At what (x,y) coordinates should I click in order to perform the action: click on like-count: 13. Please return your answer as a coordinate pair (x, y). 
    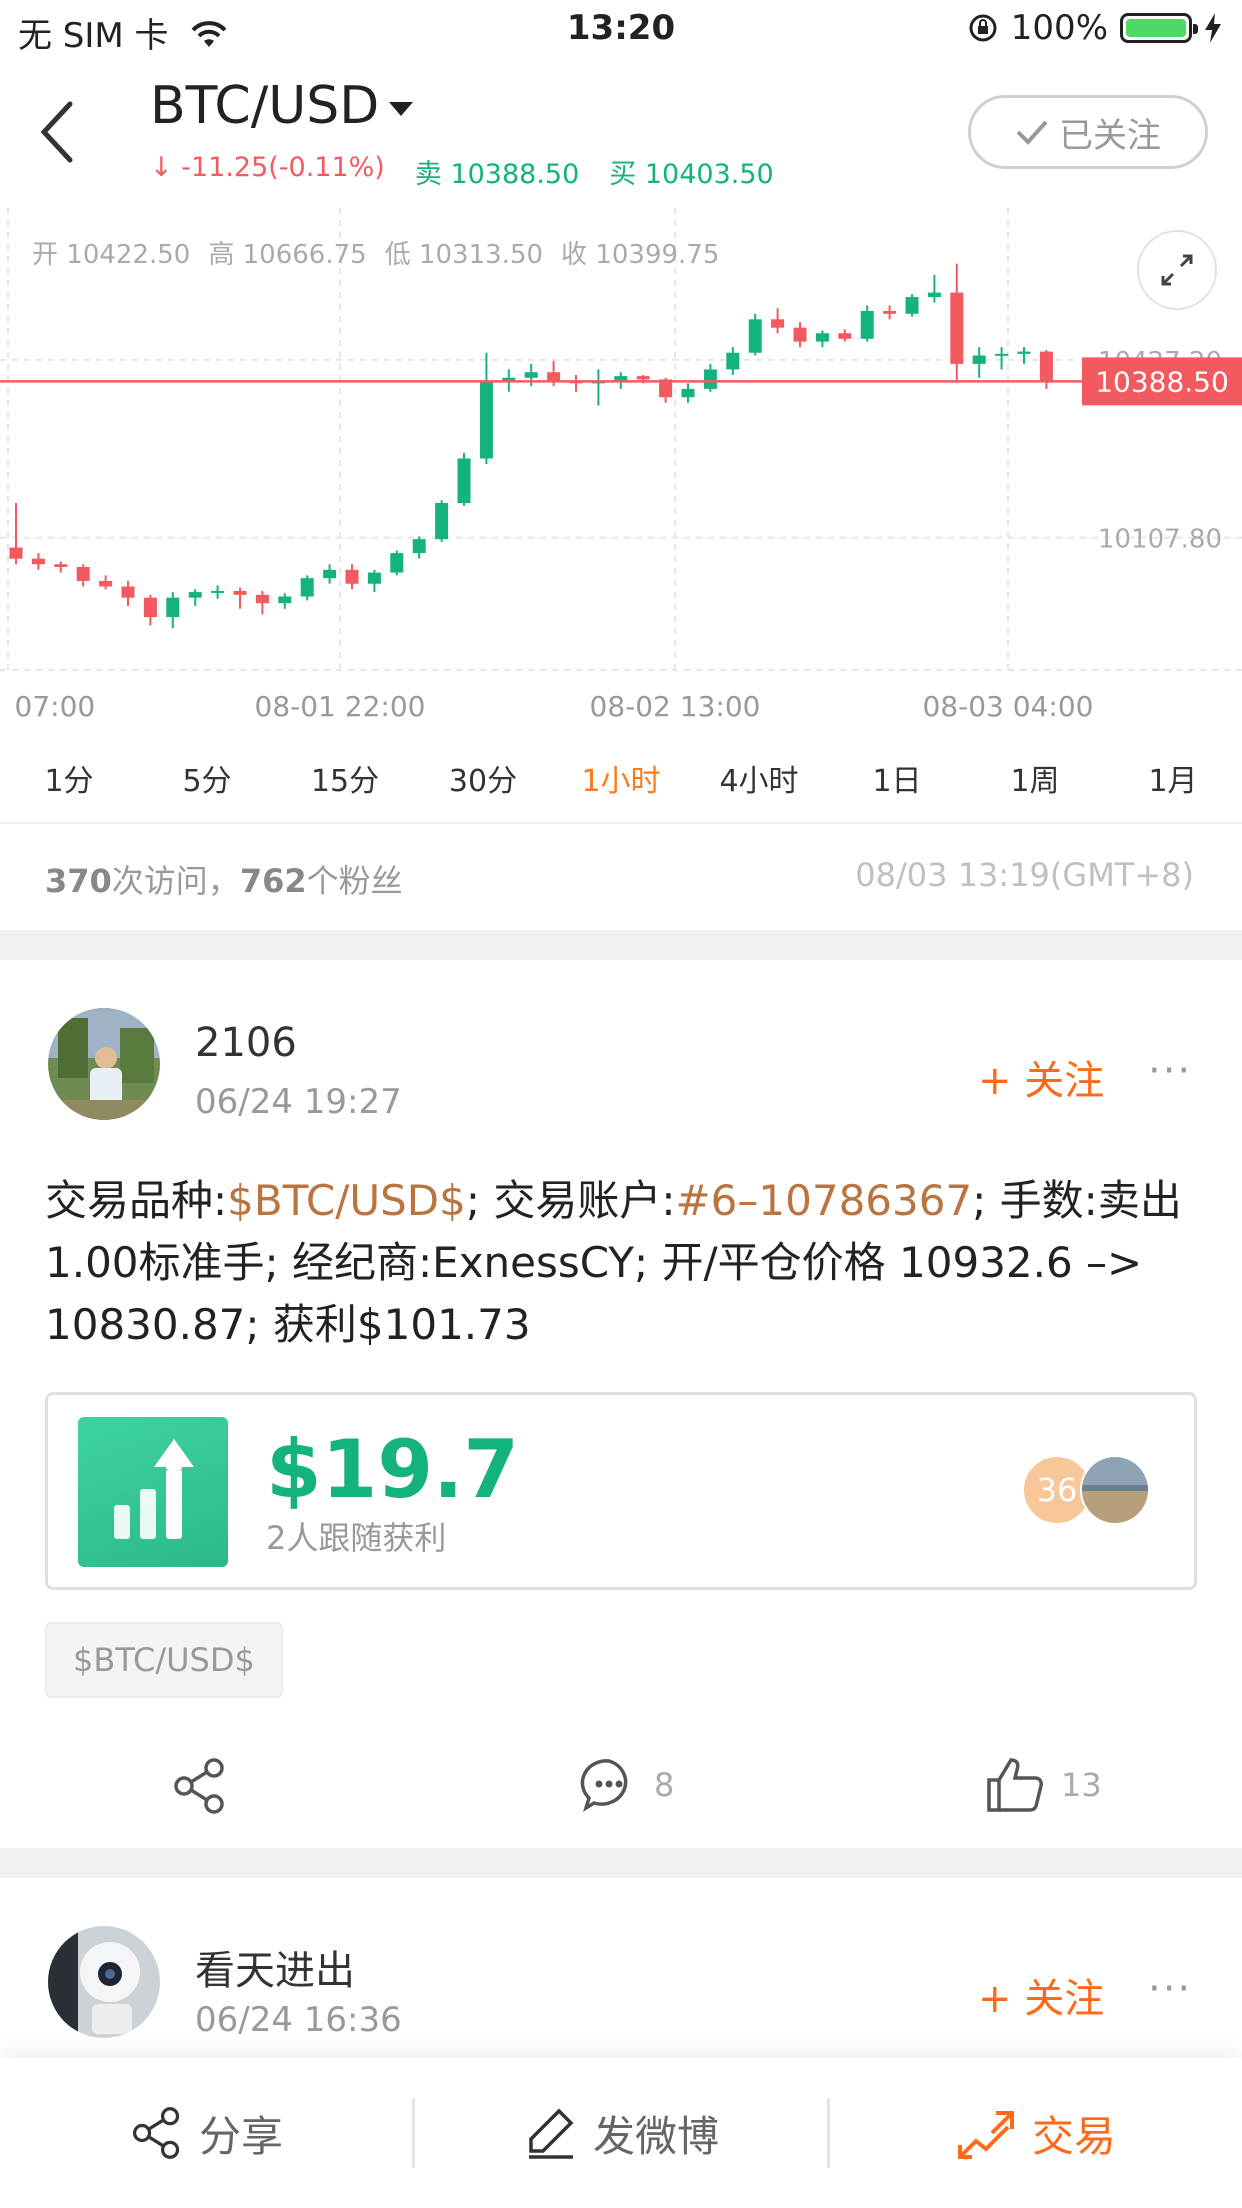
    Looking at the image, I should click on (1081, 1785).